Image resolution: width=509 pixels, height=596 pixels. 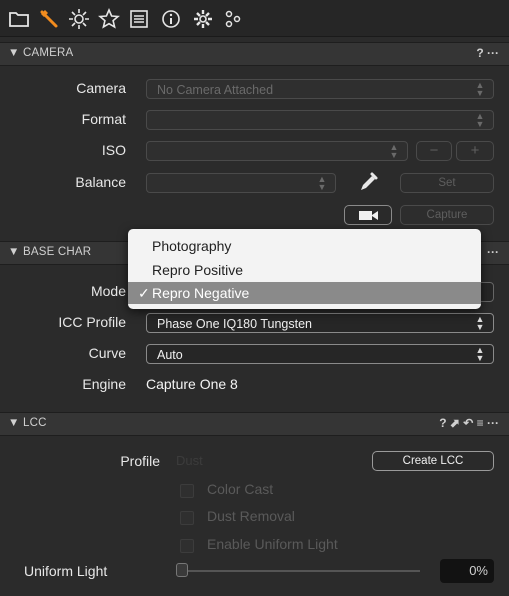 I want to click on icc-profile-value: Phase One IQ180 Tungsten, so click(x=234, y=324).